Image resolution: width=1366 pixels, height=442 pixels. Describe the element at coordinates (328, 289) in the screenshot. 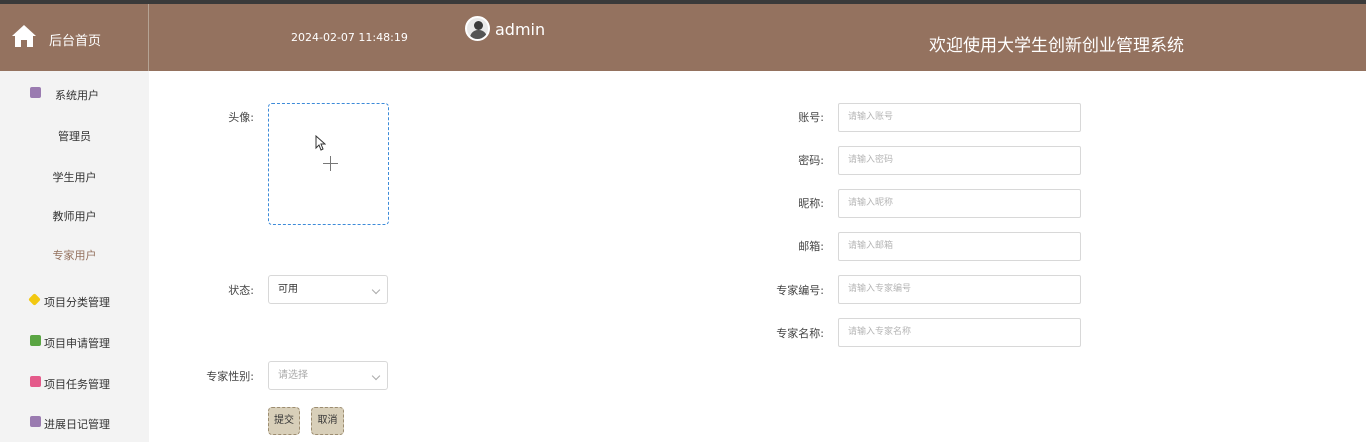

I see `status-select: 可用` at that location.